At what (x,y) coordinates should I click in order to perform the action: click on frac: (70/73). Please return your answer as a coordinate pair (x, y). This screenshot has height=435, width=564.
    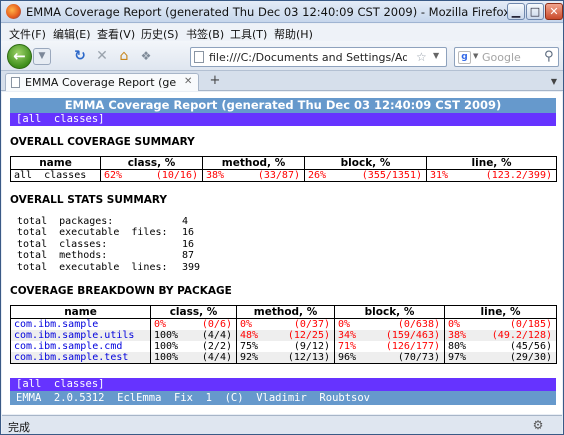
    Looking at the image, I should click on (418, 357).